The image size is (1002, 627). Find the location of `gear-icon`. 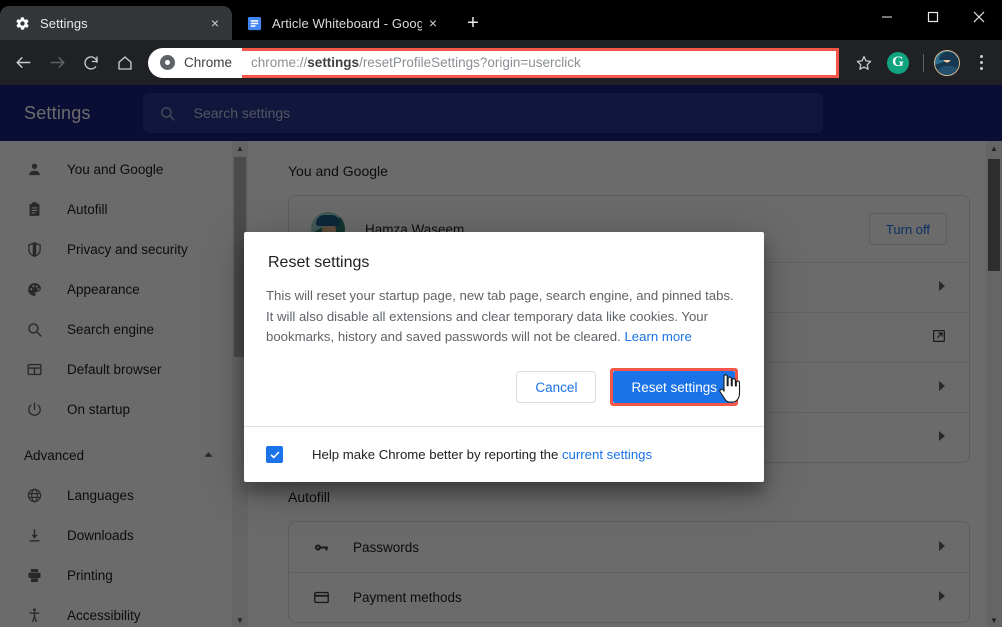

gear-icon is located at coordinates (22, 23).